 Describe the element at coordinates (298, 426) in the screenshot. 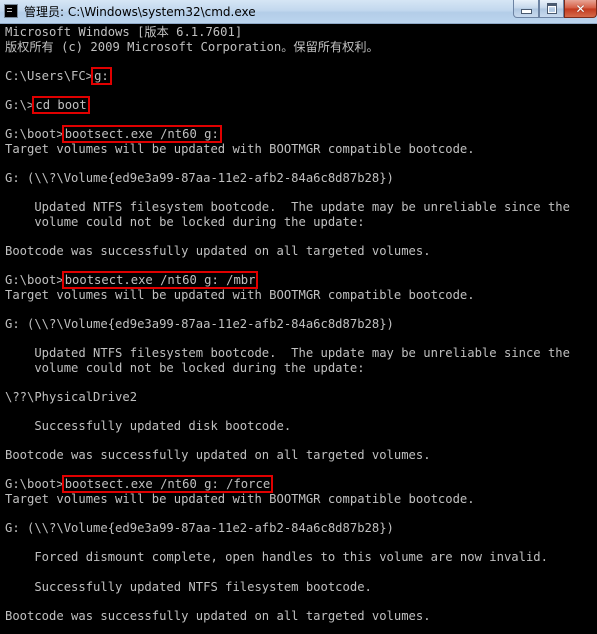

I see `console-line: Successfully updated disk bootcode.` at that location.